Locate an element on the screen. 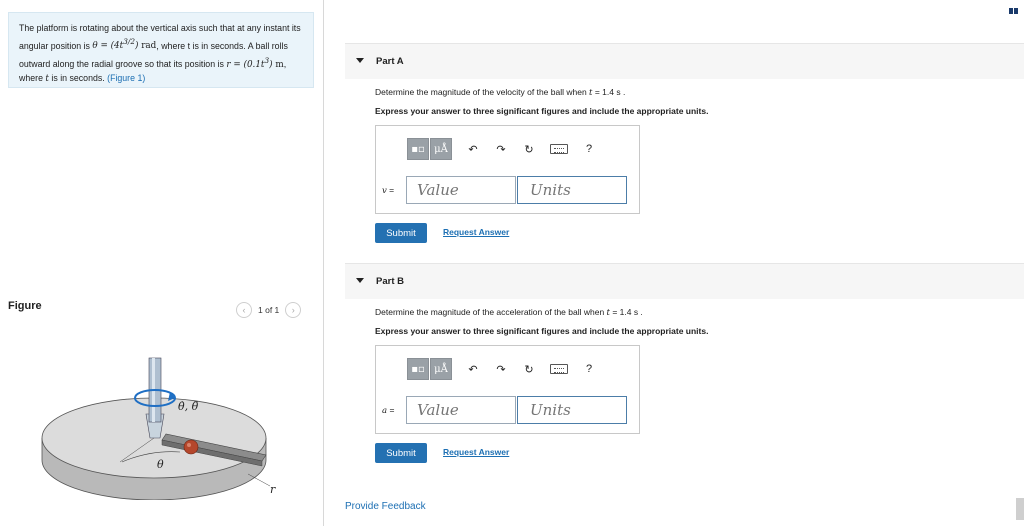  part-b-header: Part B is located at coordinates (684, 281).